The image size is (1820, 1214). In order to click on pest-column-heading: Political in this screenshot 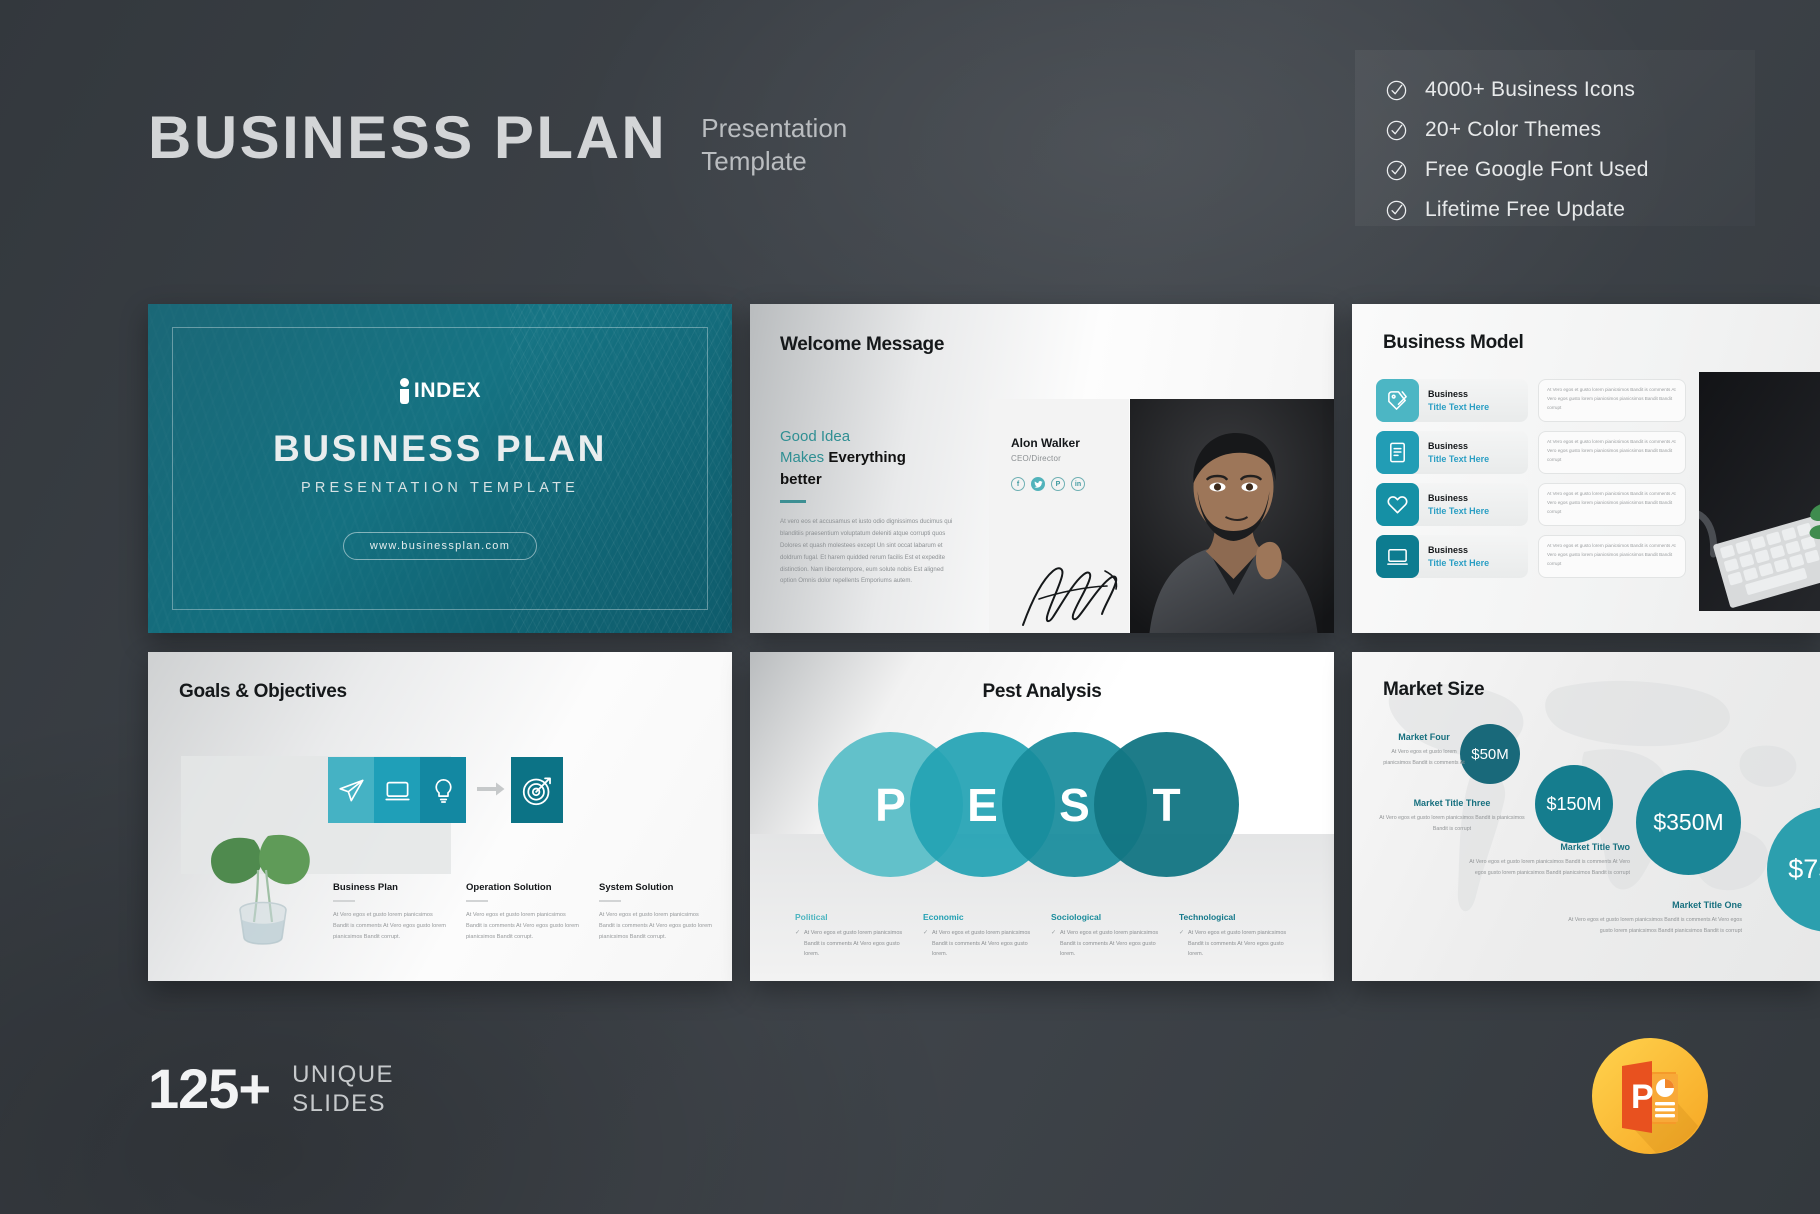, I will do `click(811, 917)`.